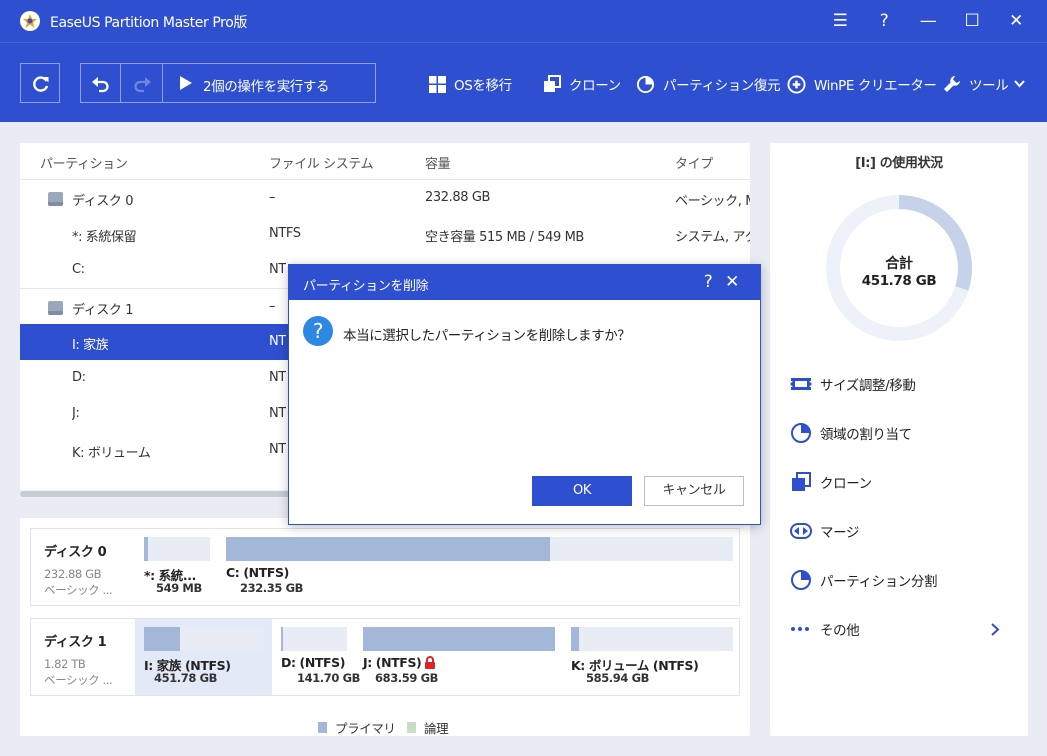  I want to click on legend-label: 論理, so click(436, 728).